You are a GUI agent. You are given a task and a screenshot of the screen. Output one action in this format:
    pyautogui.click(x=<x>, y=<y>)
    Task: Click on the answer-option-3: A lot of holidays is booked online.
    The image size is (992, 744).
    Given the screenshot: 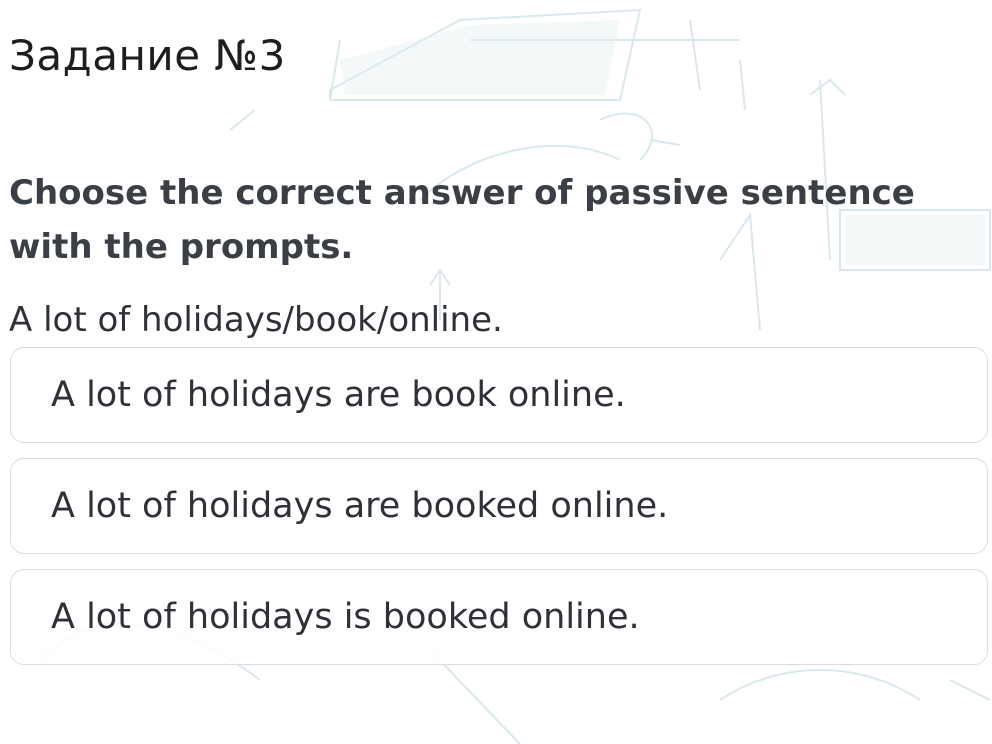 What is the action you would take?
    pyautogui.click(x=499, y=617)
    